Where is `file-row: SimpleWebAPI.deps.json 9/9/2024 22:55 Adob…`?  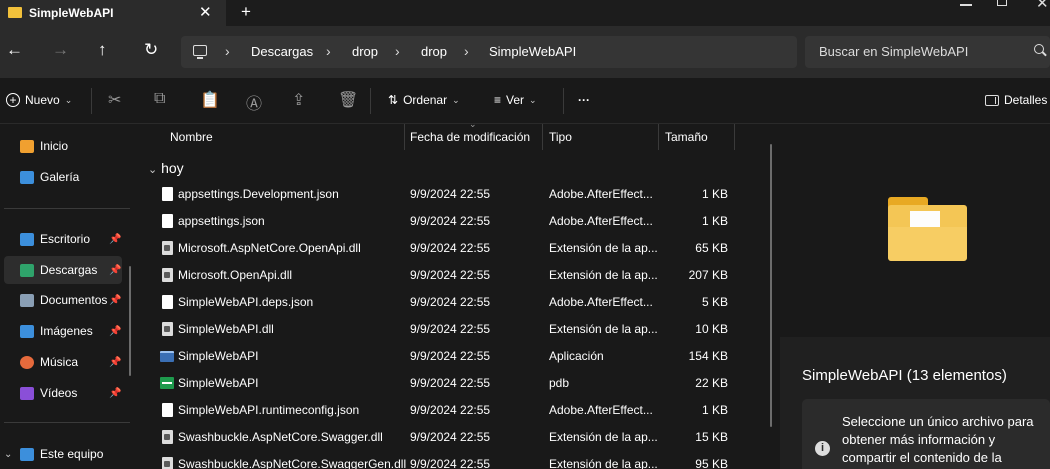 file-row: SimpleWebAPI.deps.json 9/9/2024 22:55 Adob… is located at coordinates (448, 302).